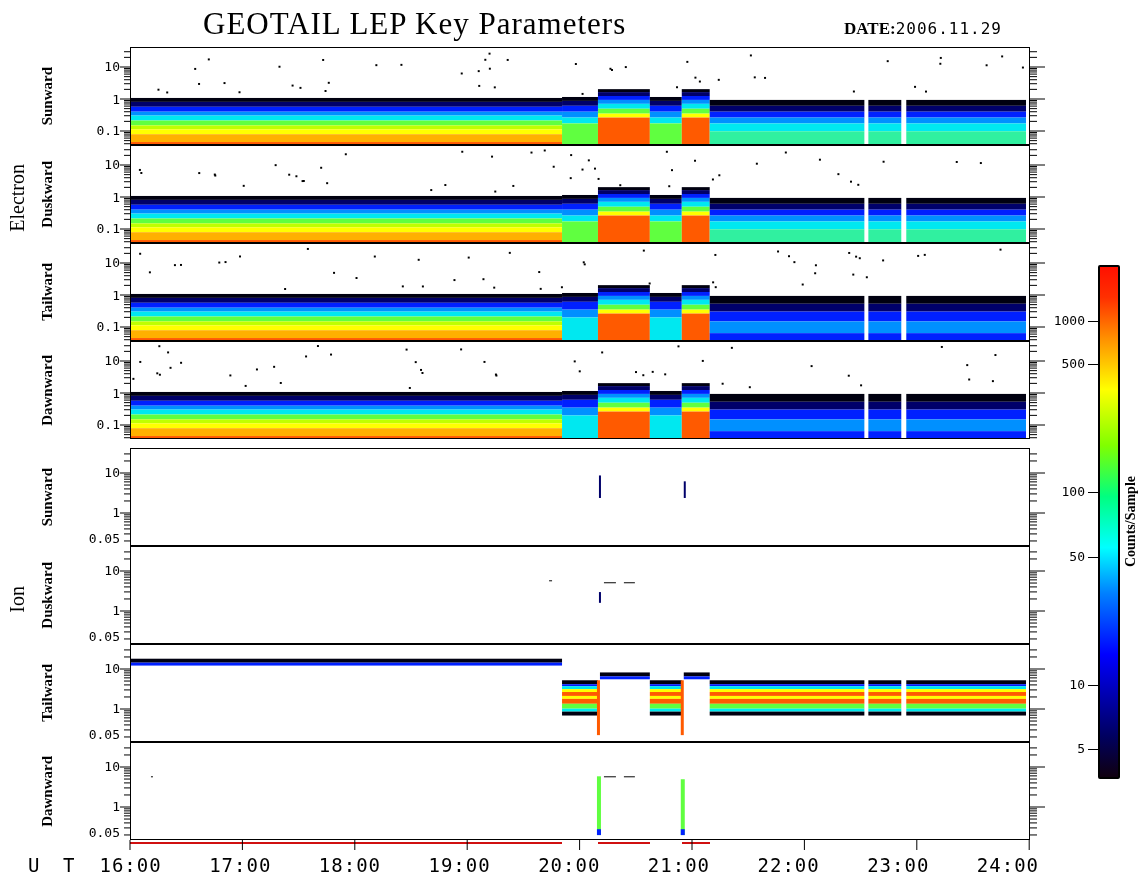 The width and height of the screenshot is (1142, 880). Describe the element at coordinates (459, 865) in the screenshot. I see `tick-label: 19:00` at that location.